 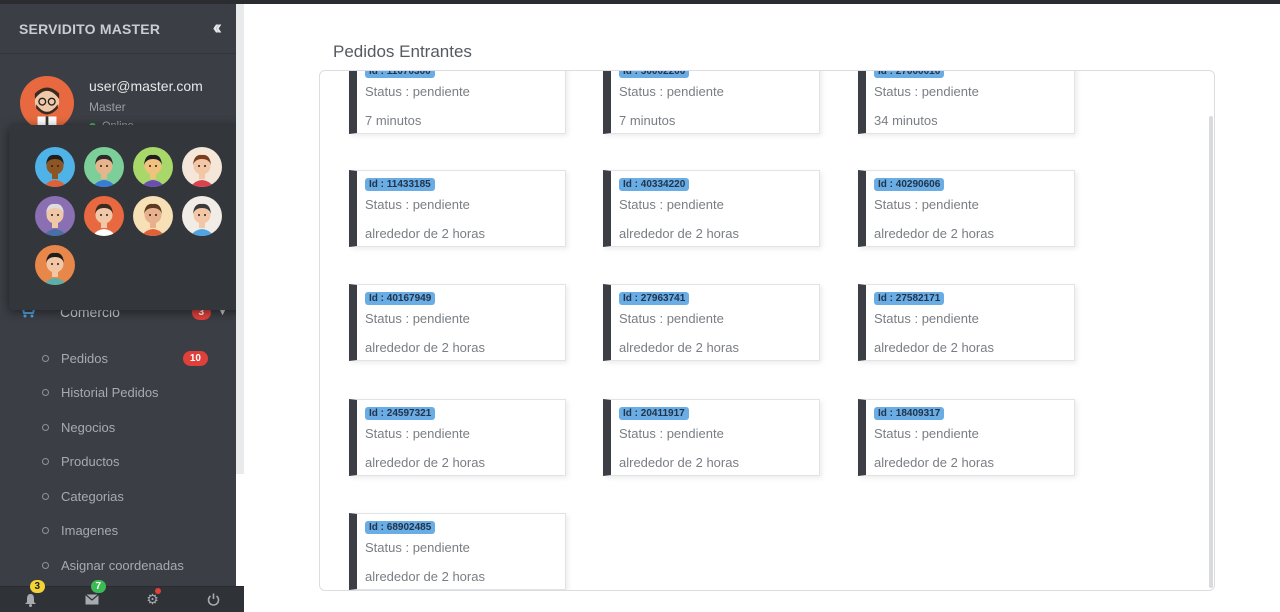 I want to click on brand-title: SERVIDITO MASTER, so click(x=90, y=28).